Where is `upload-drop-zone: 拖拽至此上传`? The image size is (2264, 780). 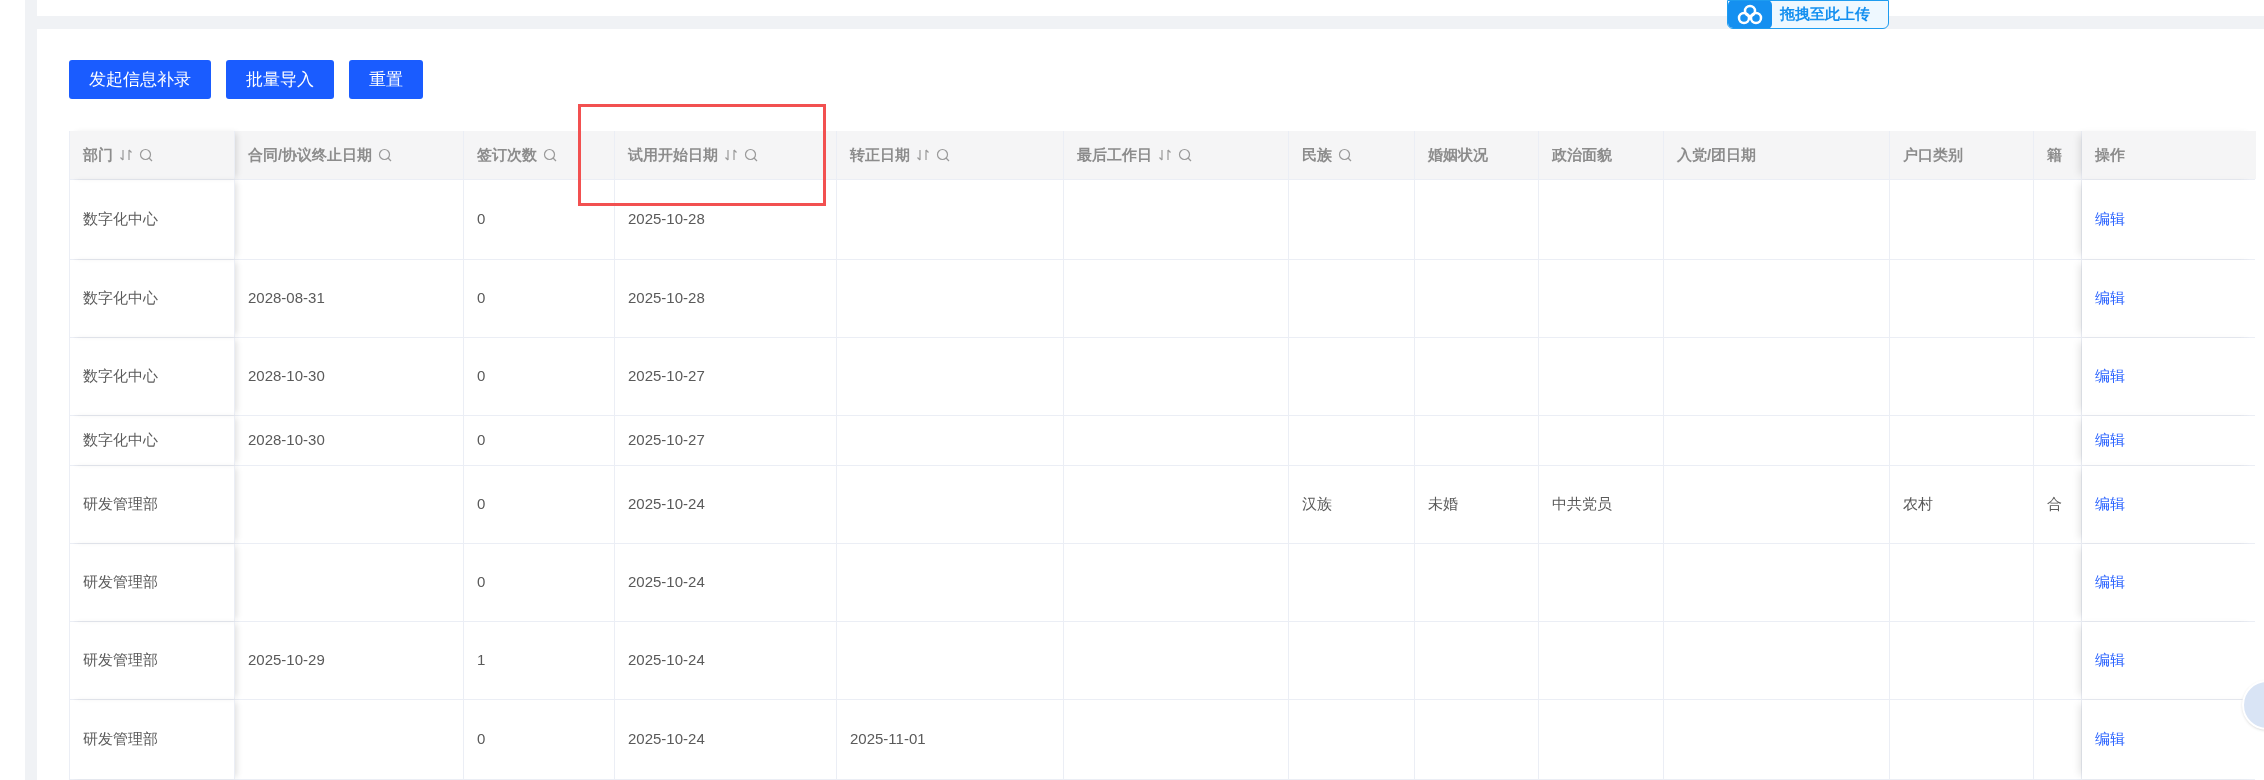
upload-drop-zone: 拖拽至此上传 is located at coordinates (1808, 14).